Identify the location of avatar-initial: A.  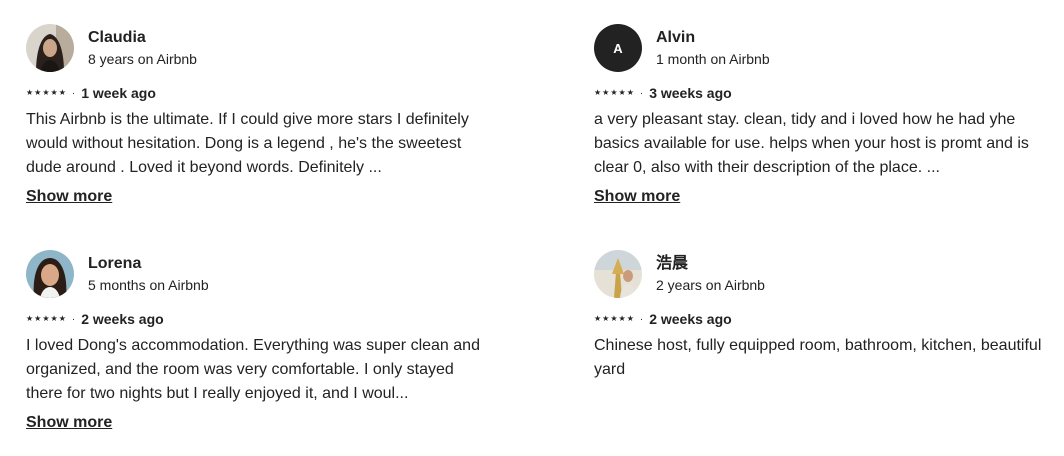
(618, 48).